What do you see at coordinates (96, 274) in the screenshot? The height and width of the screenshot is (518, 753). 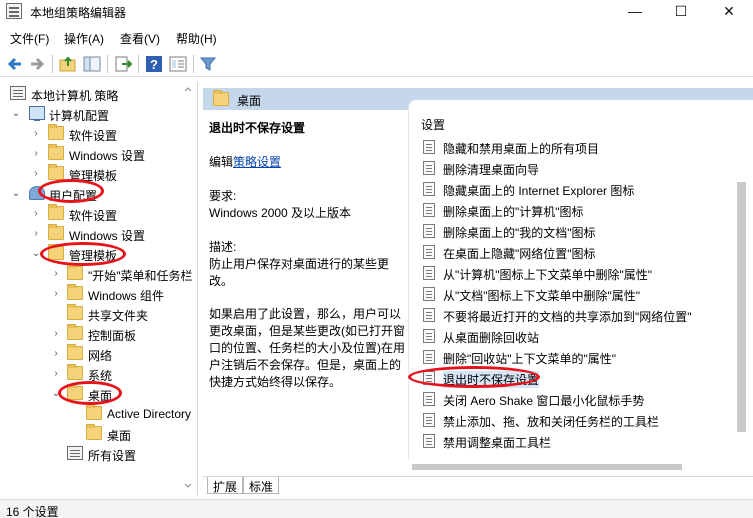 I see `tree-node-start-menu: › "开始"菜单和任务栏` at bounding box center [96, 274].